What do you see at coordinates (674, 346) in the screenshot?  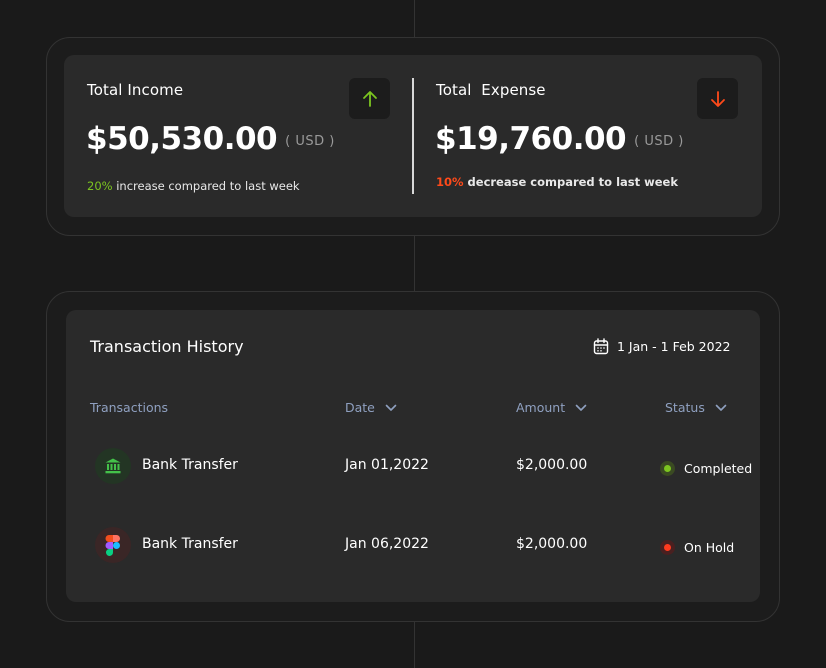 I see `date-range-label: 1 Jan - 1 Feb 2022` at bounding box center [674, 346].